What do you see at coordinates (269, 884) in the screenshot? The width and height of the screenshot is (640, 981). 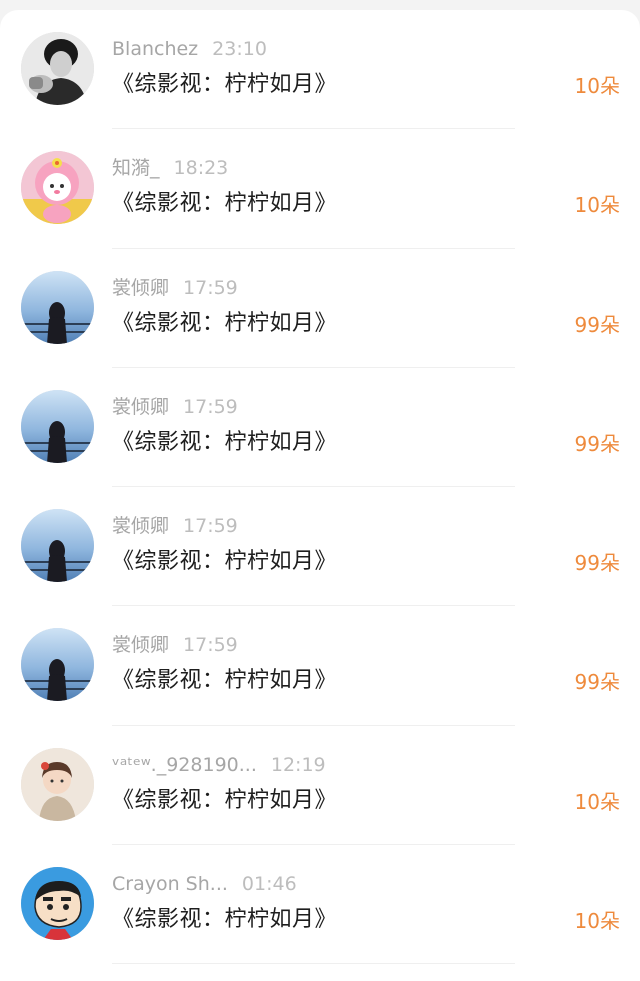 I see `message-time: 01:46` at bounding box center [269, 884].